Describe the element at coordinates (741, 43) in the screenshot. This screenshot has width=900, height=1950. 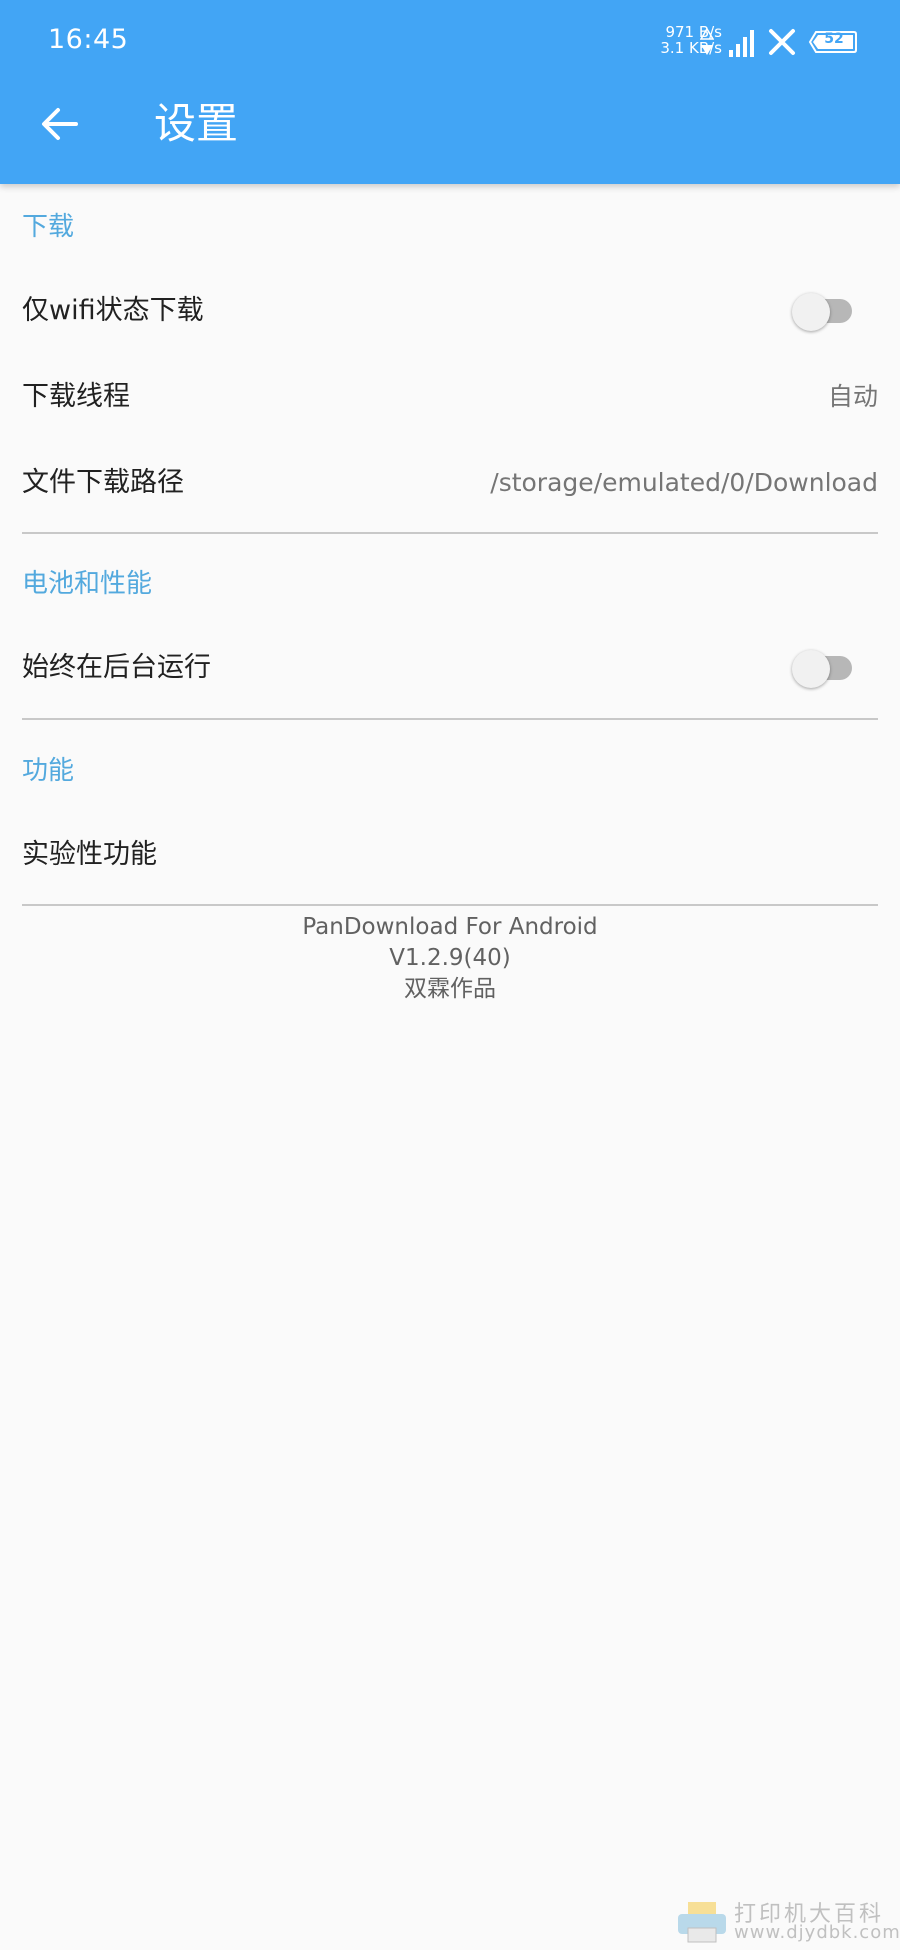
I see `signal-icon` at that location.